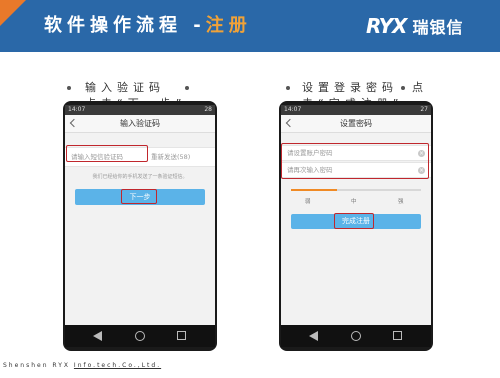  Describe the element at coordinates (310, 170) in the screenshot. I see `confirm-input: 请再次输入密码` at that location.